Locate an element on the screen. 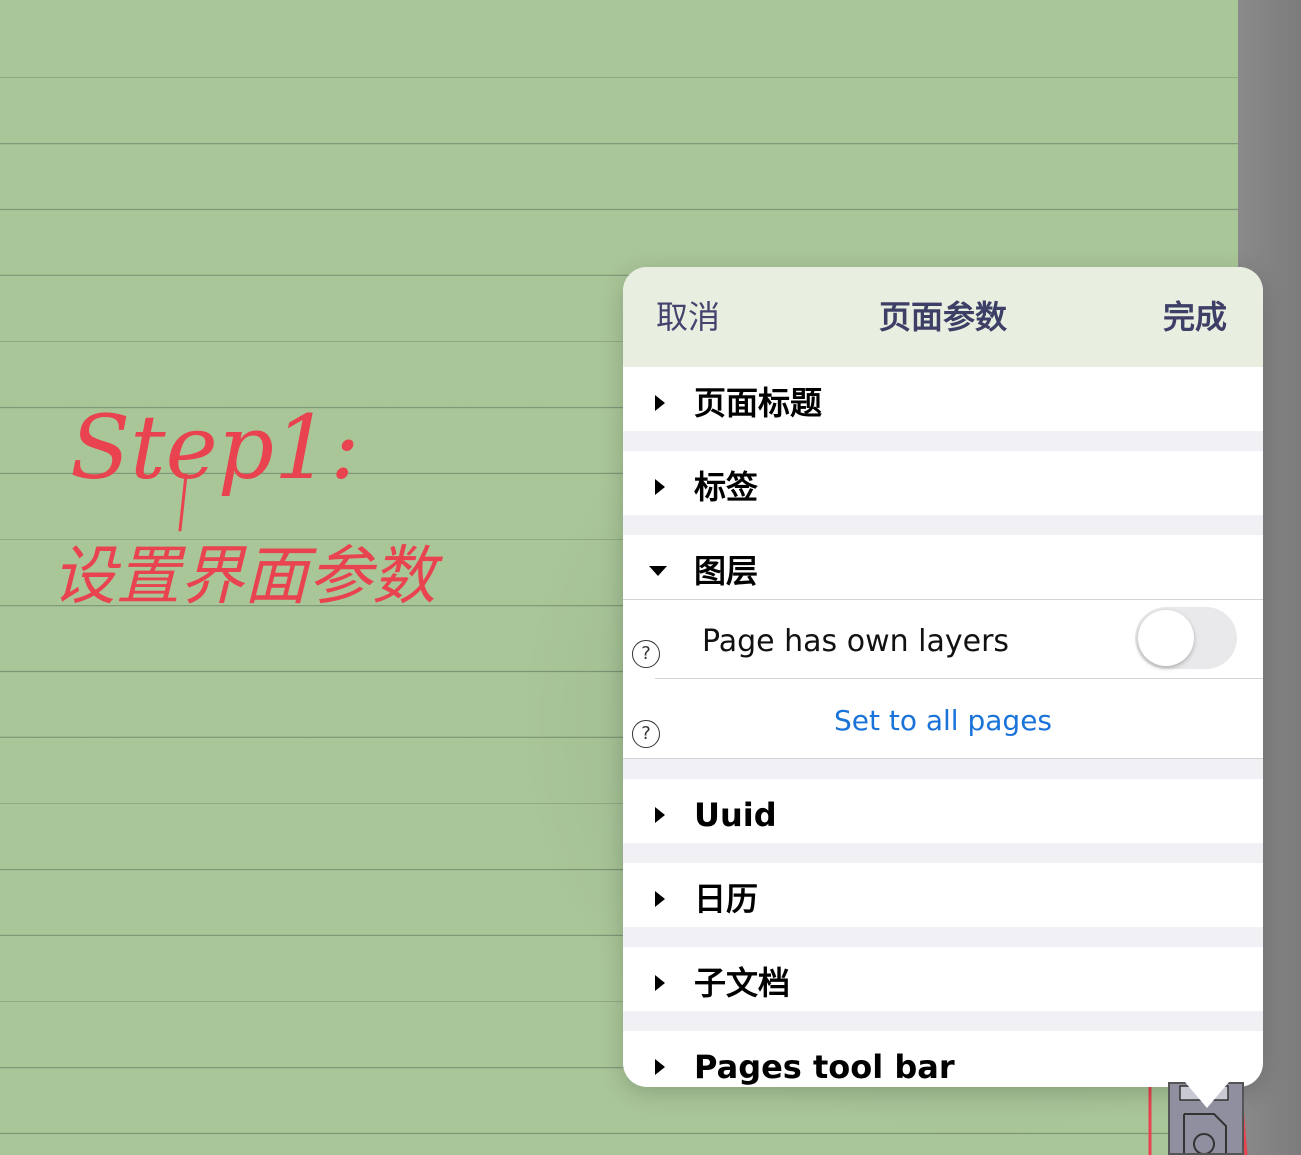  set-to-all-pages-button: Set to all pages is located at coordinates (943, 721).